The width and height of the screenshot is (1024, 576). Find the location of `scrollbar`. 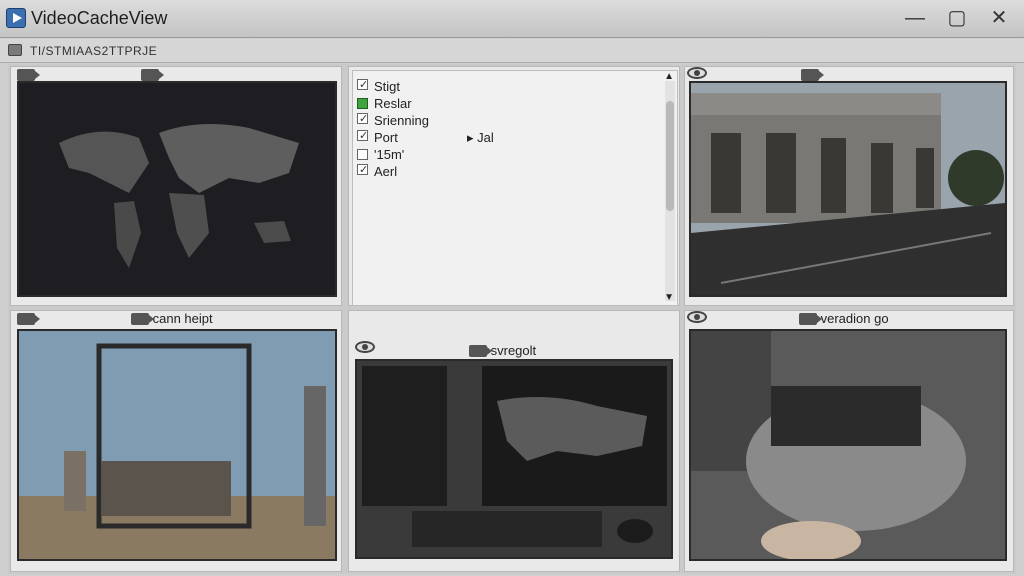

scrollbar is located at coordinates (670, 191).